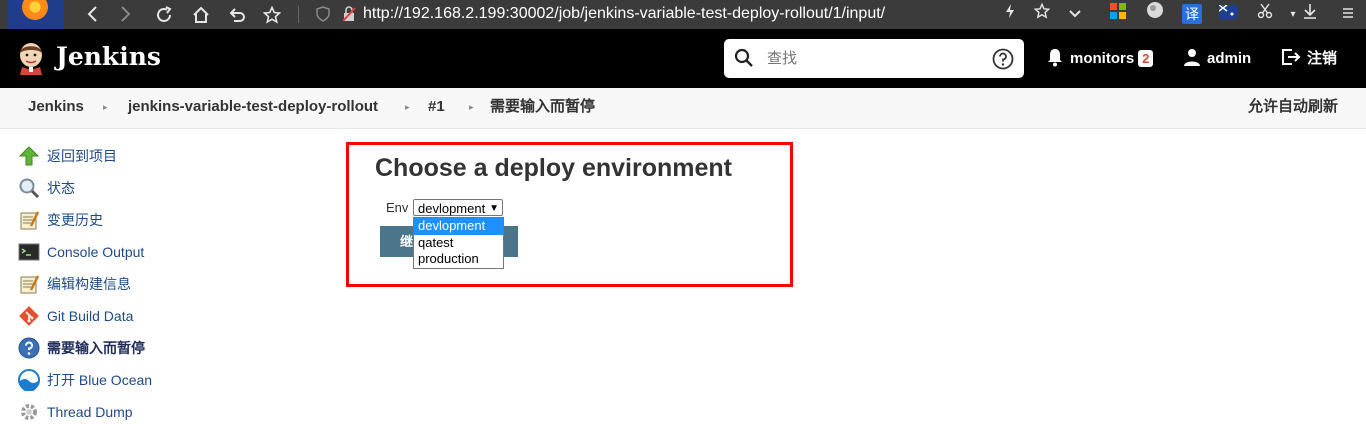  Describe the element at coordinates (164, 14) in the screenshot. I see `reload-icon` at that location.